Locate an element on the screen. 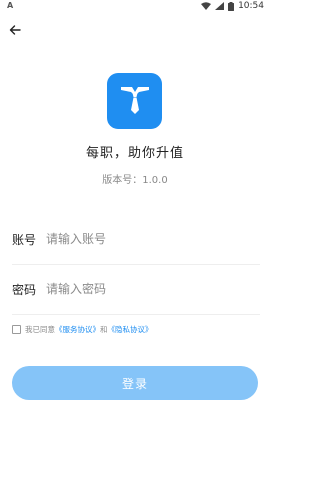 This screenshot has width=320, height=480. tie-icon is located at coordinates (135, 101).